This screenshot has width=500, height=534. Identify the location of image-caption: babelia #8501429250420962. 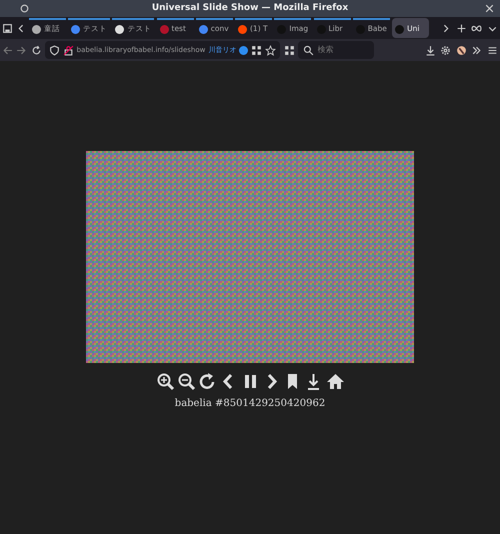
(250, 403).